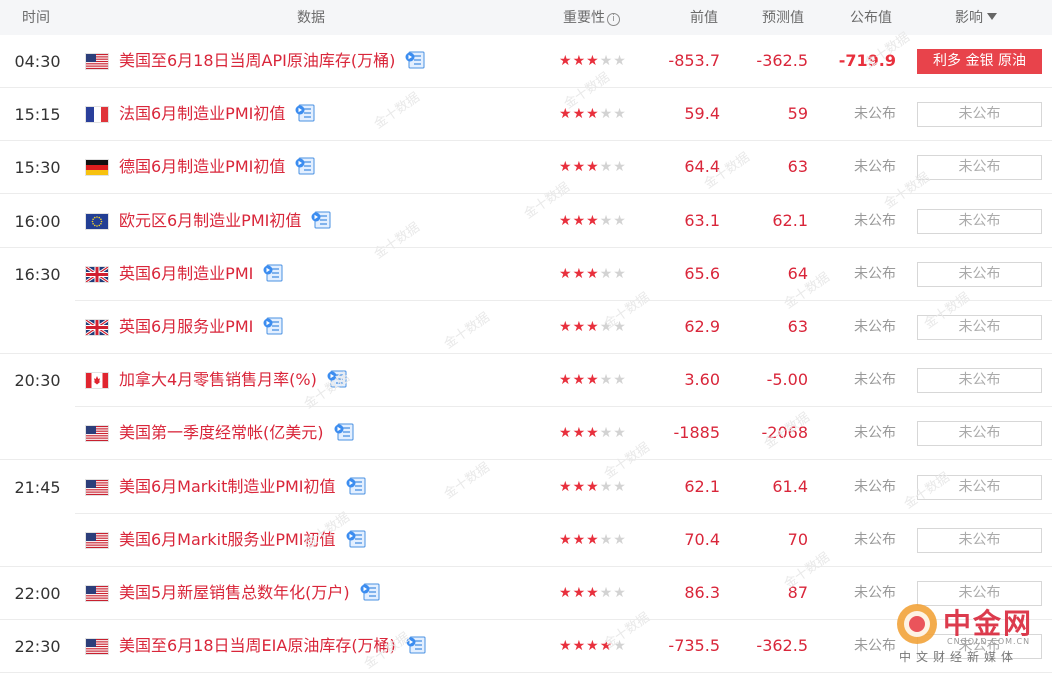  What do you see at coordinates (526, 274) in the screenshot?
I see `table-row: 16:30 英国6月制造业PMI ★★★★★ 65.6 64 未公布 未公布` at bounding box center [526, 274].